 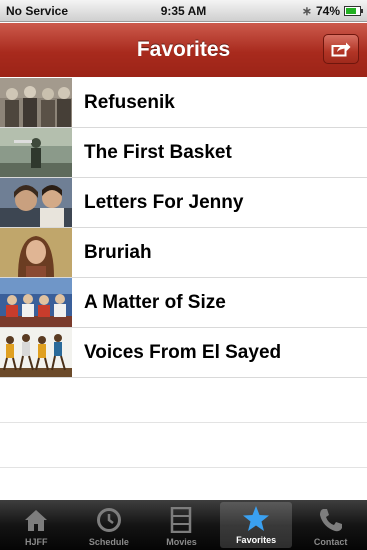 I want to click on tab-schedule: Schedule, so click(x=109, y=525).